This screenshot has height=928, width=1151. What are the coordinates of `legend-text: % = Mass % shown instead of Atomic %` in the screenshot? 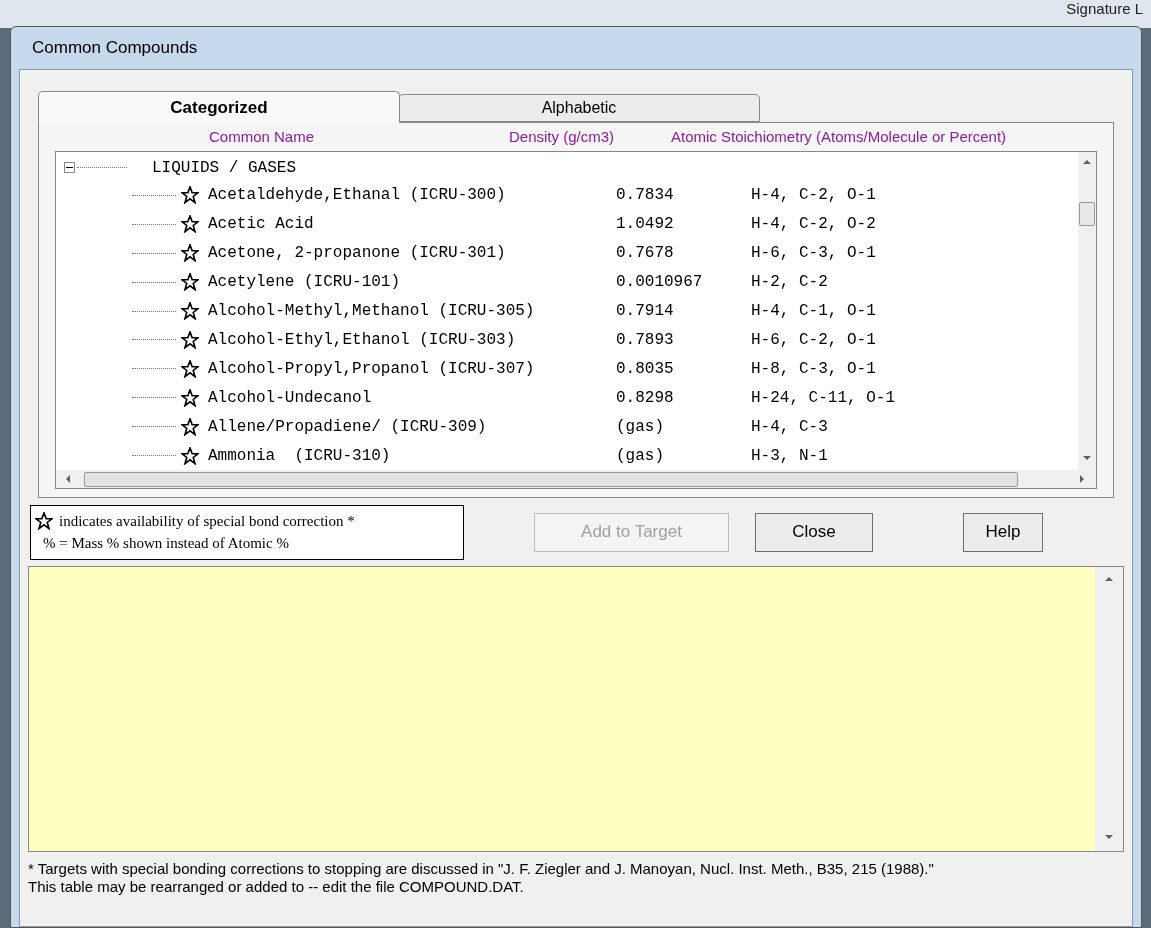 It's located at (166, 543).